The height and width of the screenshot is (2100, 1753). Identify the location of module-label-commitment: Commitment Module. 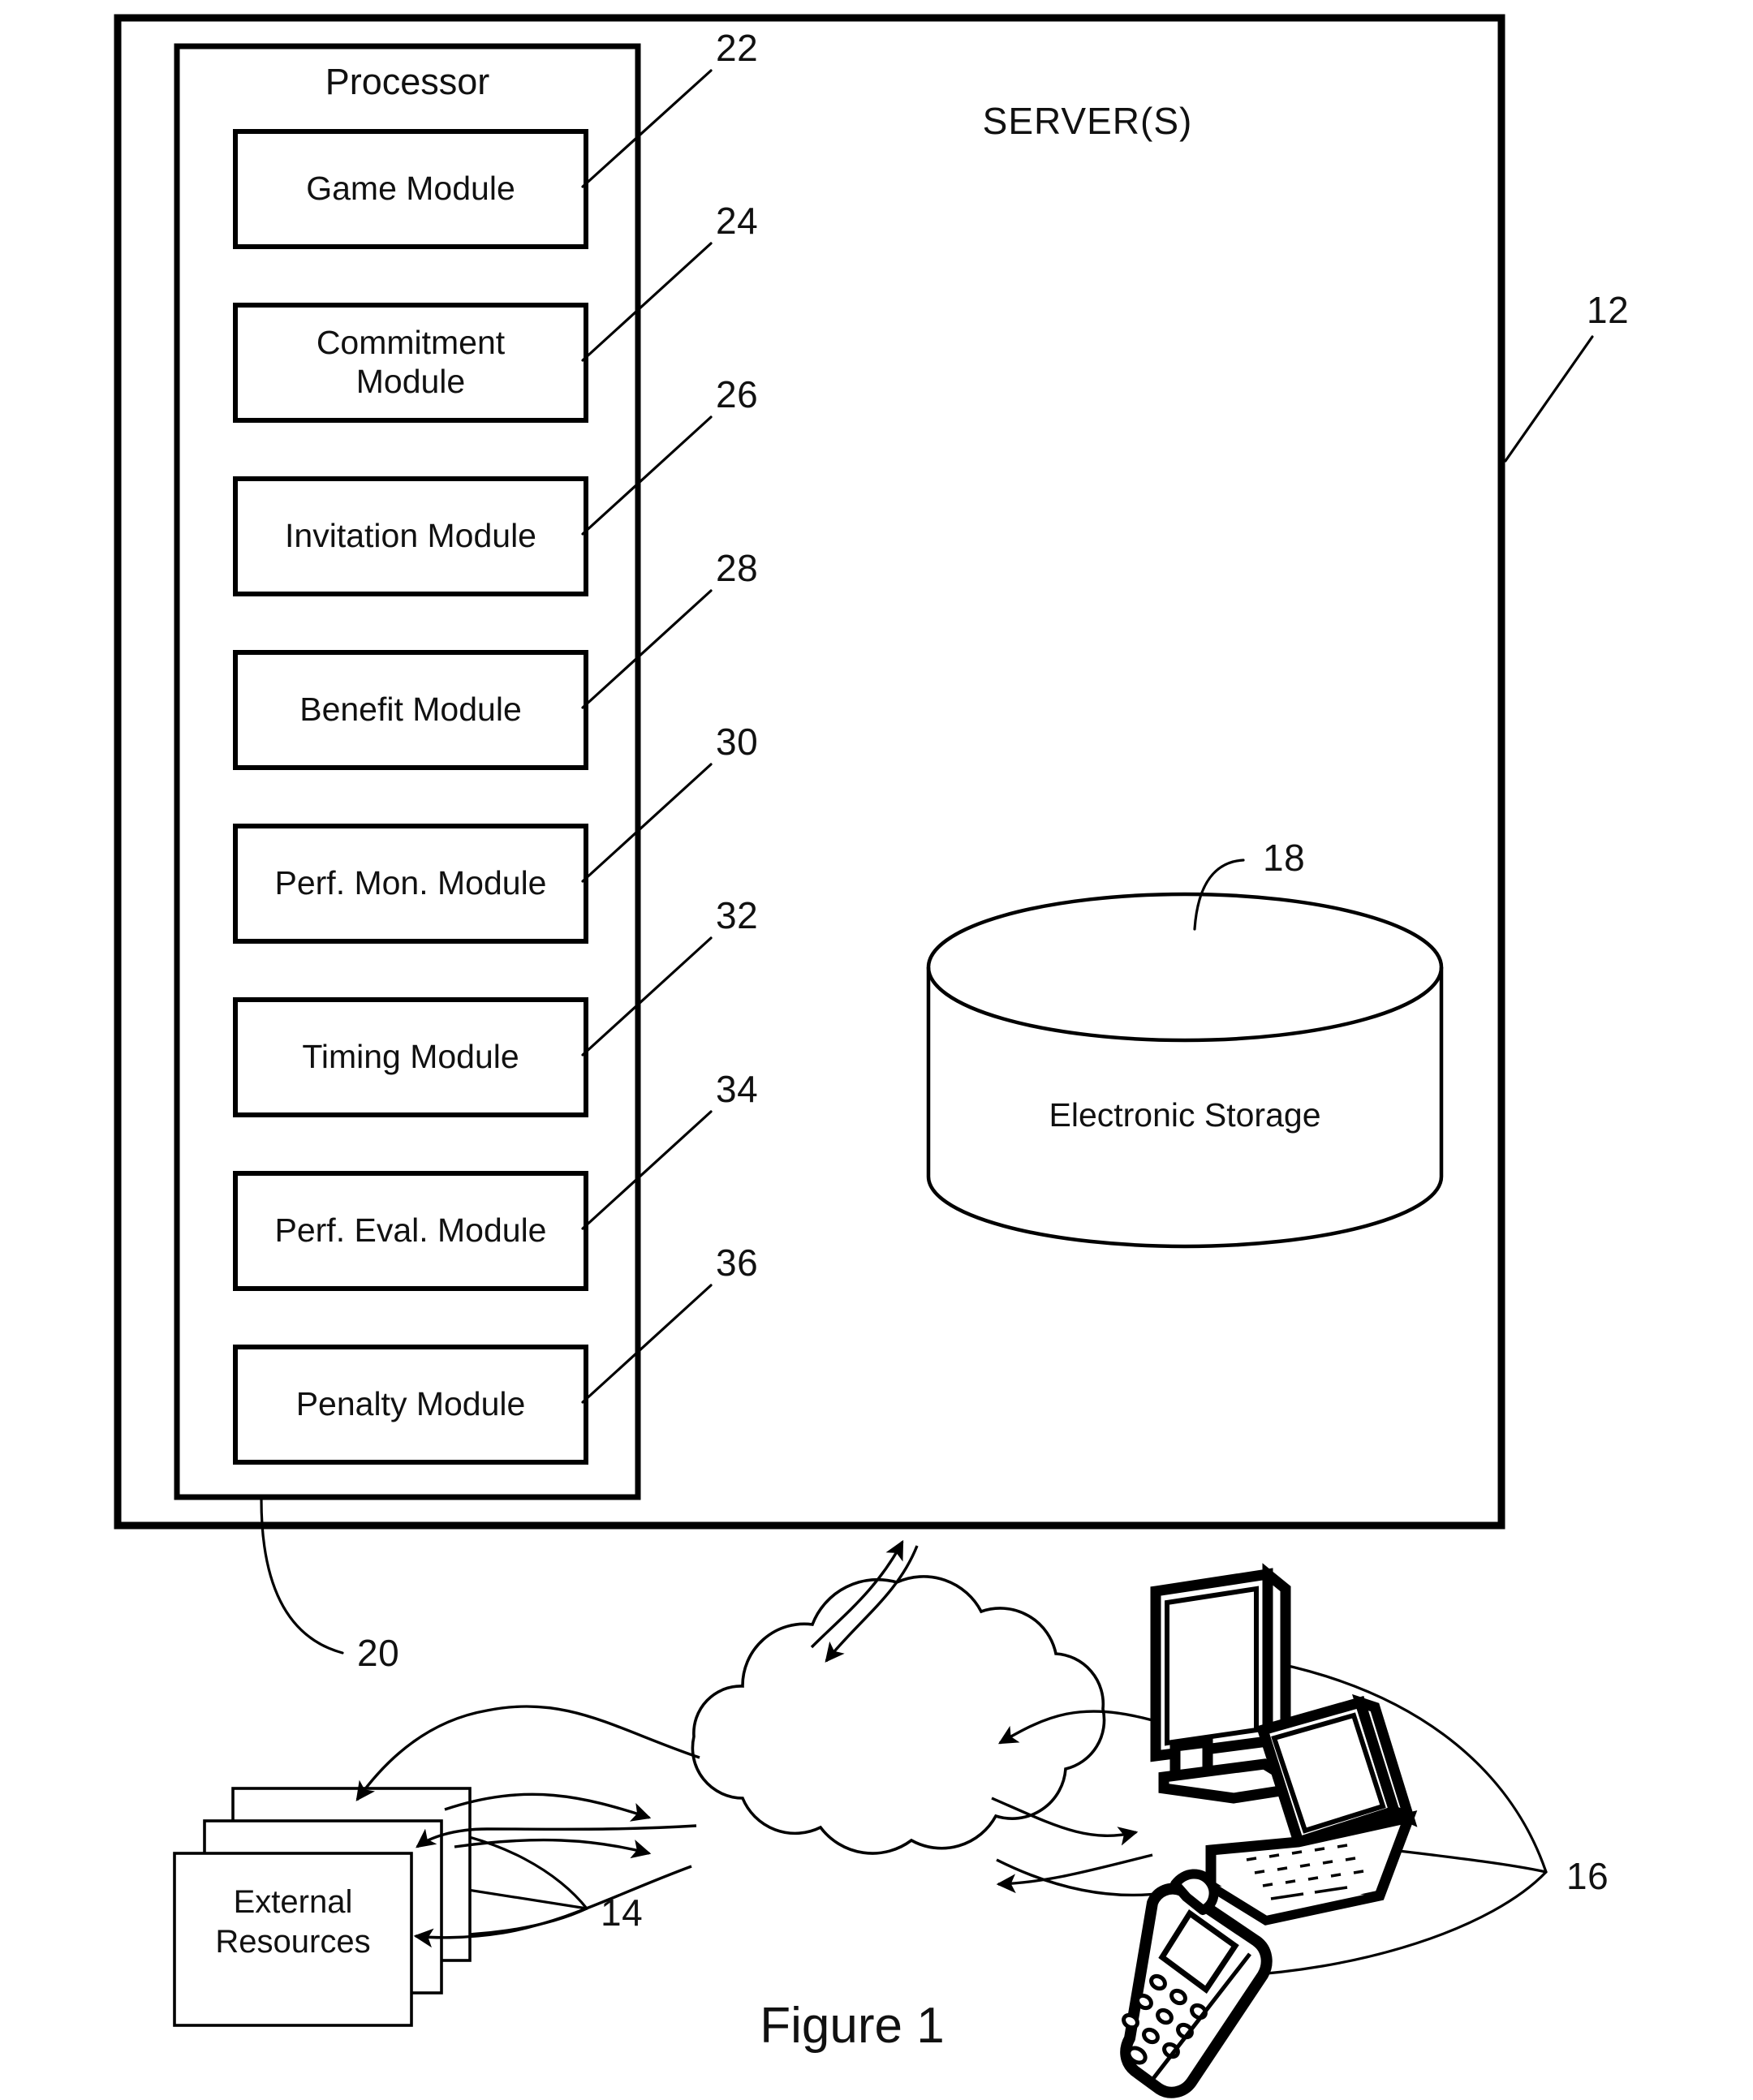
(411, 362).